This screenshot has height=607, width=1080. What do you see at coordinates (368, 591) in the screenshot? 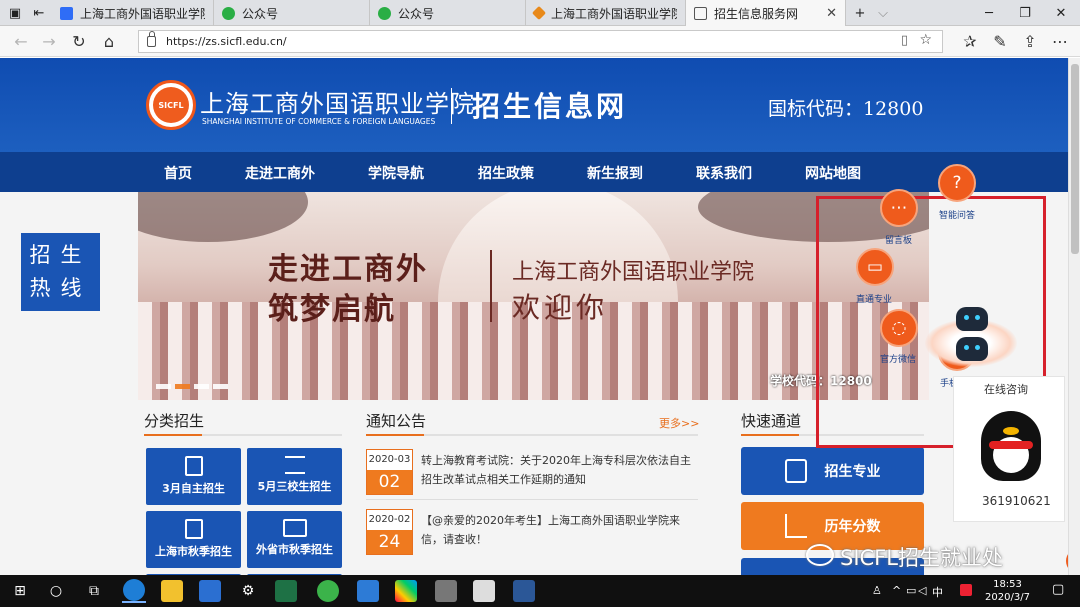
I see `mail-icon` at bounding box center [368, 591].